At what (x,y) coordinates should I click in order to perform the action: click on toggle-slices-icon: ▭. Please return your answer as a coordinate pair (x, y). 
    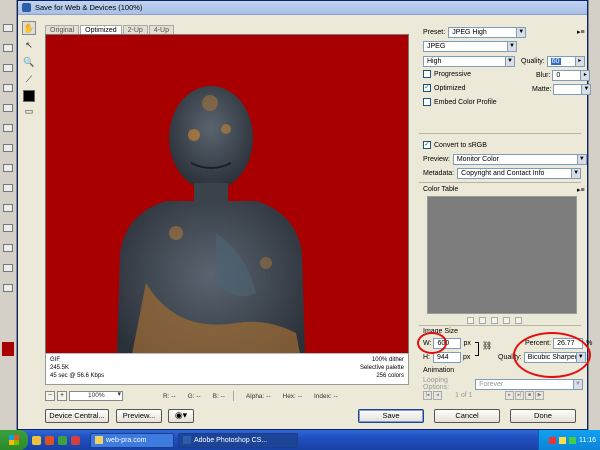
    Looking at the image, I should click on (29, 111).